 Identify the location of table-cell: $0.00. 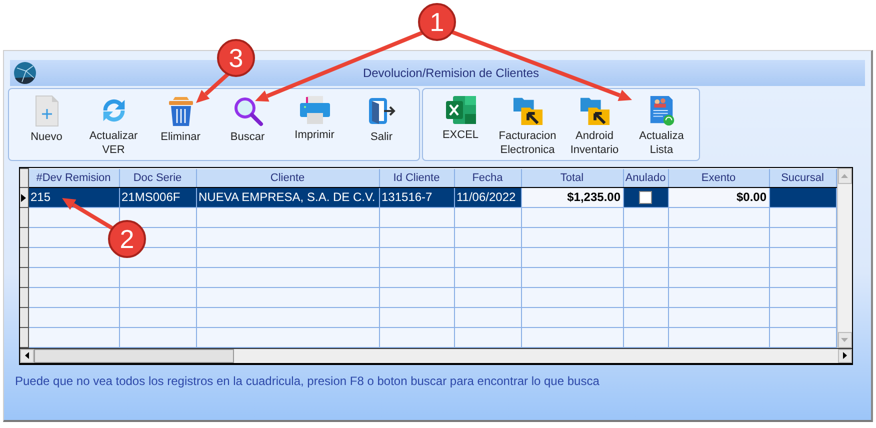
(718, 197).